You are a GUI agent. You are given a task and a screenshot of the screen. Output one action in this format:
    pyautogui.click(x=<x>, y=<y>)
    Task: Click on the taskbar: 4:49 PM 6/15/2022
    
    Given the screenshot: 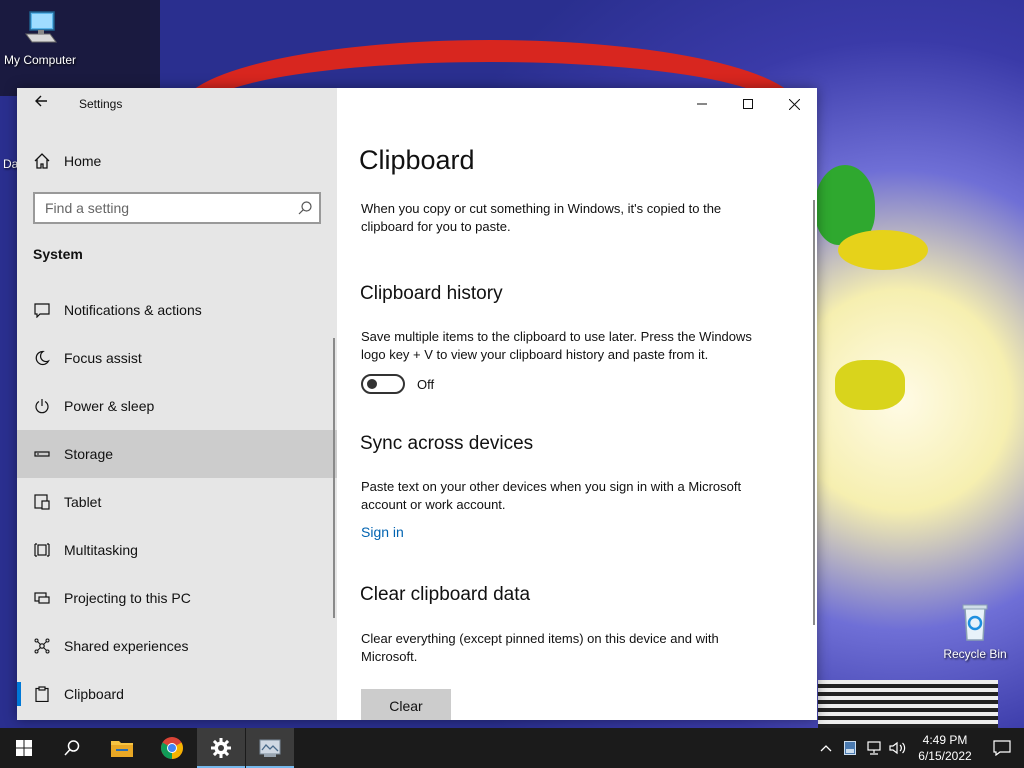 What is the action you would take?
    pyautogui.click(x=512, y=748)
    